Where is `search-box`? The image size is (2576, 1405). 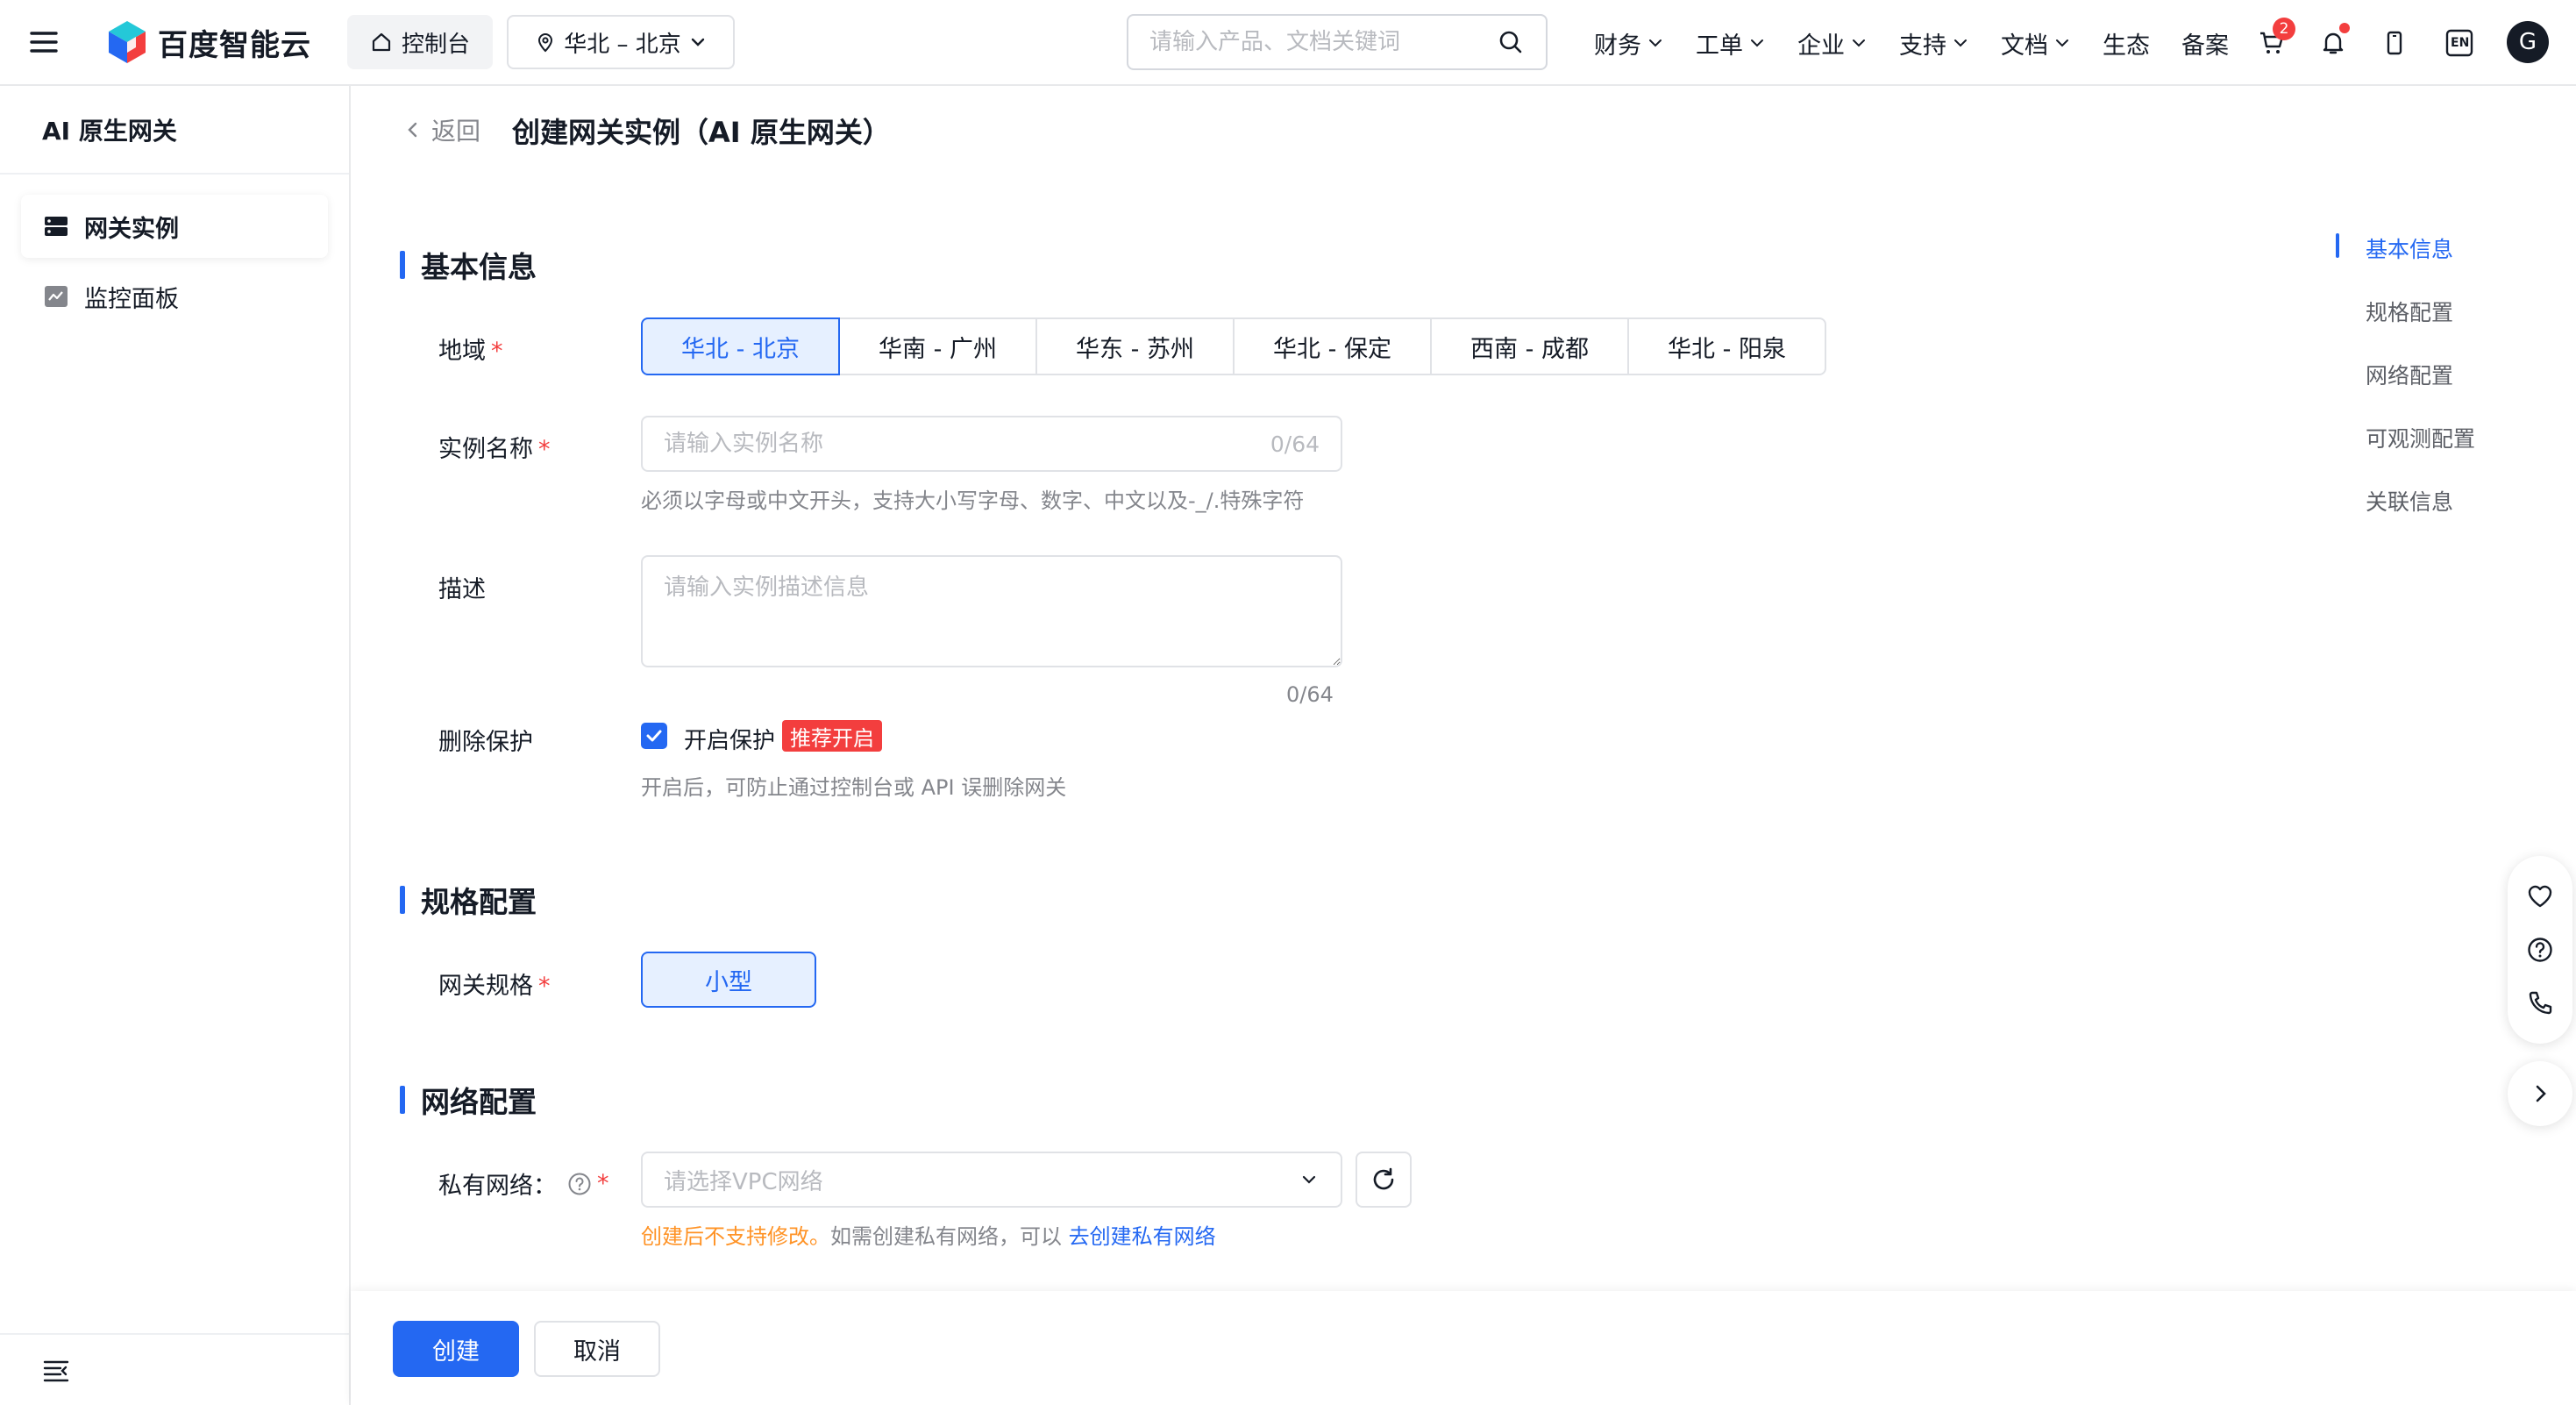
search-box is located at coordinates (1337, 42).